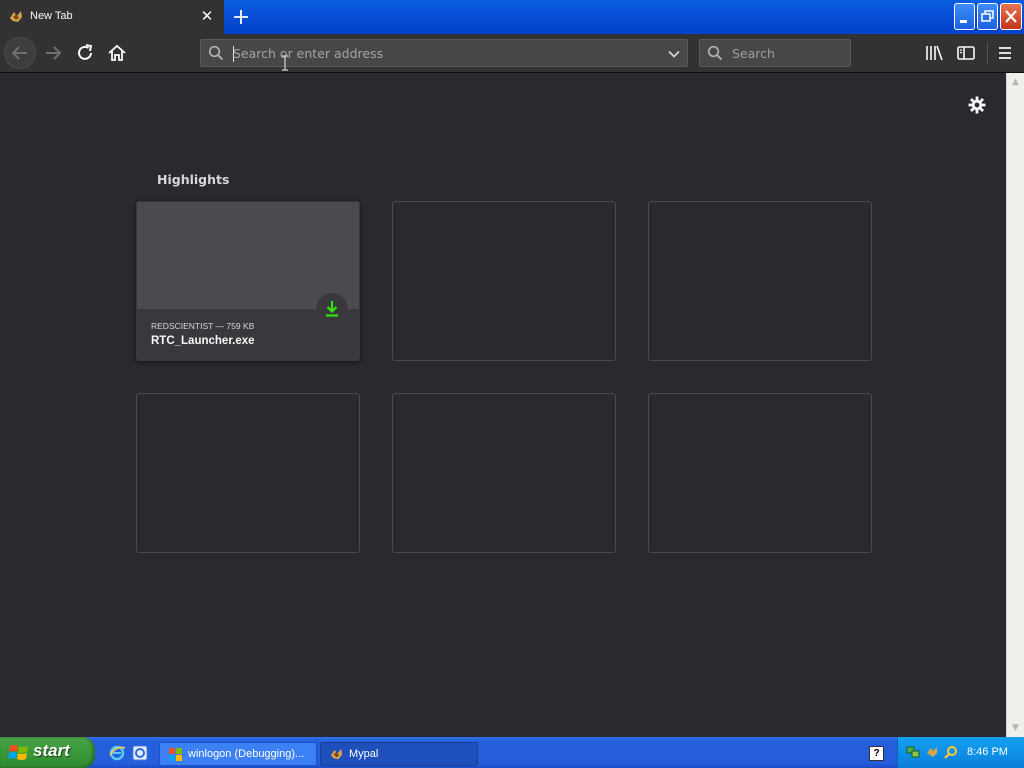 The width and height of the screenshot is (1024, 768). I want to click on menu-button, so click(1005, 53).